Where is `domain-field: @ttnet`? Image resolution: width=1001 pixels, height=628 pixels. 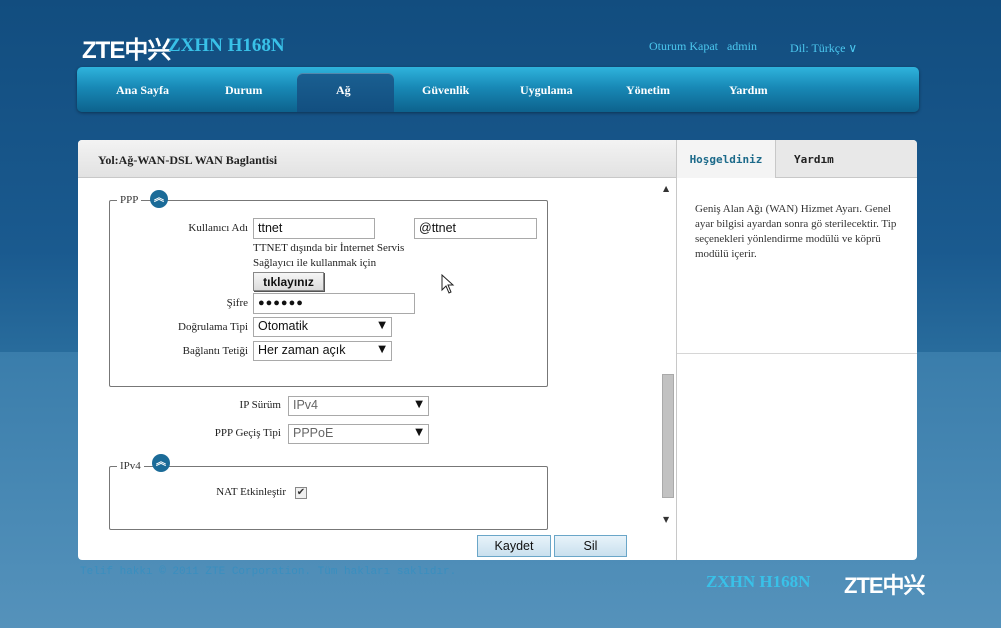
domain-field: @ttnet is located at coordinates (475, 228).